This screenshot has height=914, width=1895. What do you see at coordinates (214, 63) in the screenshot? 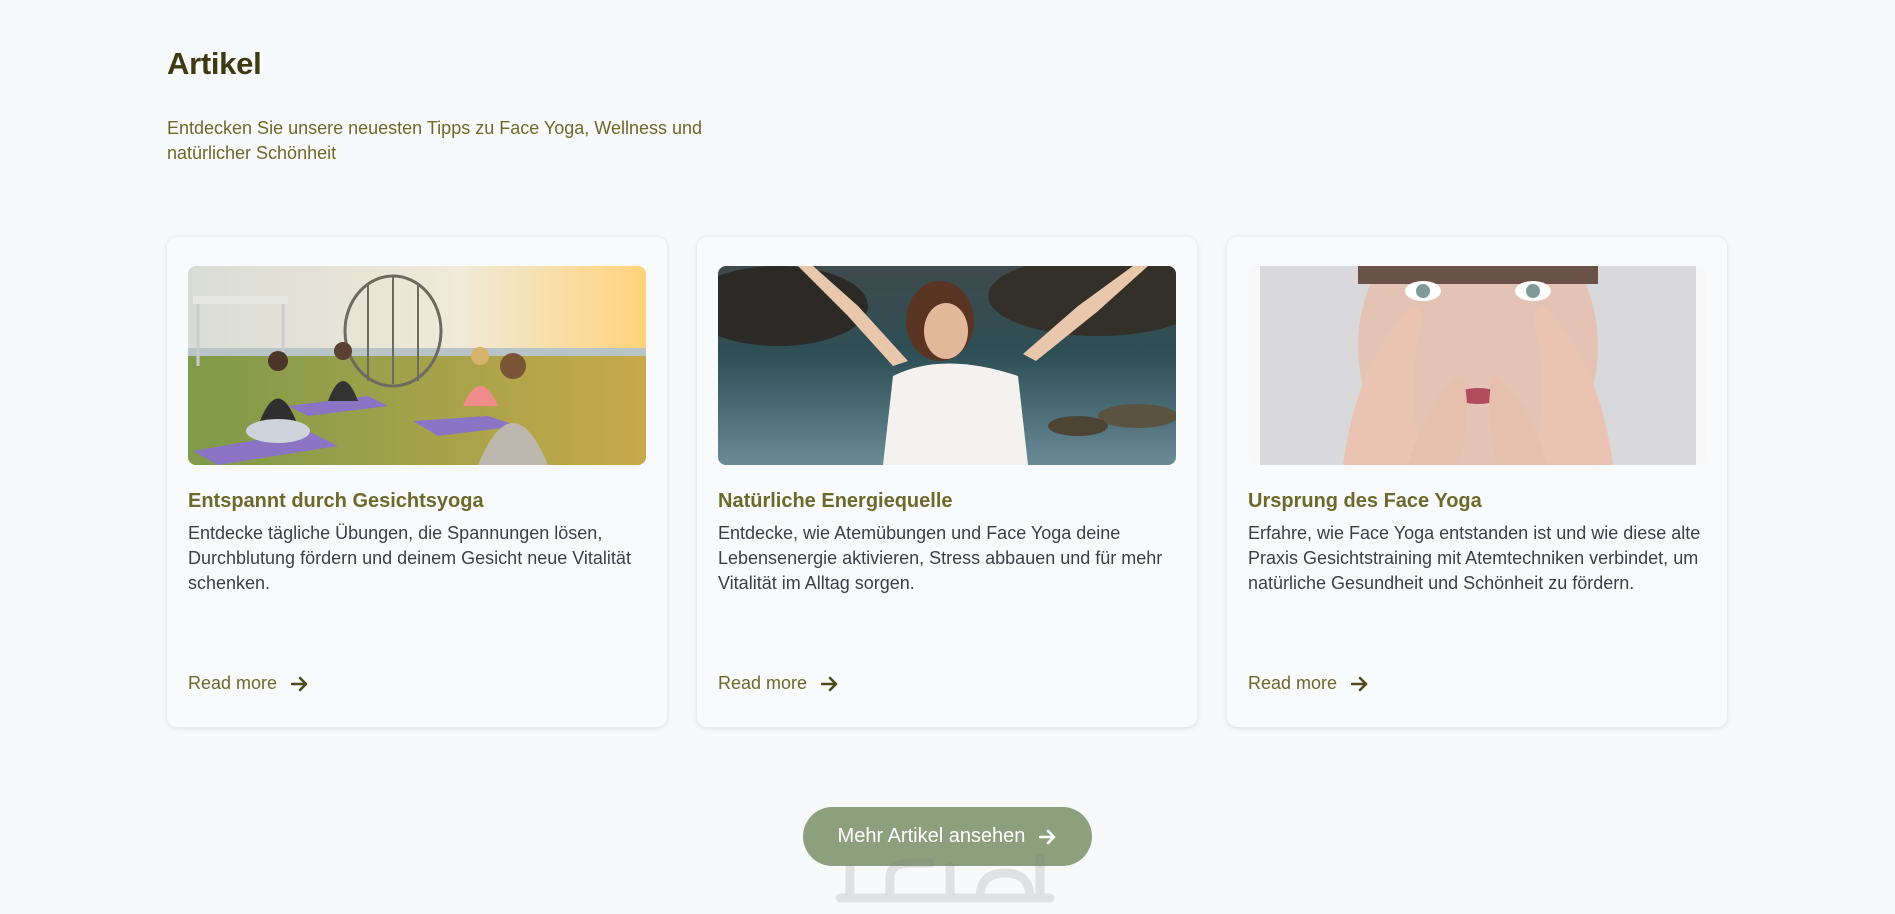
I see `page-title: Artikel` at bounding box center [214, 63].